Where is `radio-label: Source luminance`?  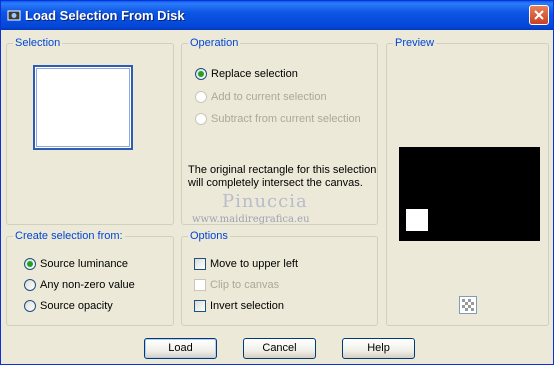
radio-label: Source luminance is located at coordinates (84, 264).